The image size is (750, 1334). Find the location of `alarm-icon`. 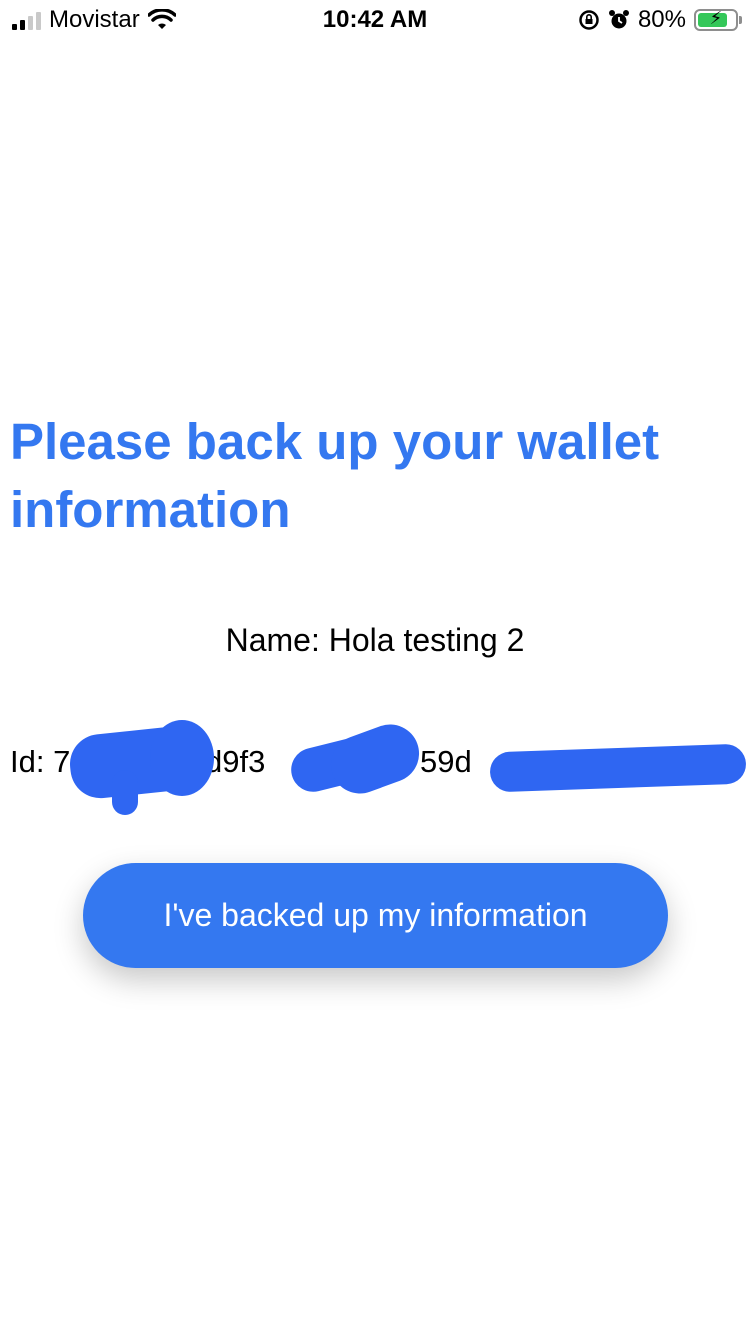

alarm-icon is located at coordinates (618, 19).